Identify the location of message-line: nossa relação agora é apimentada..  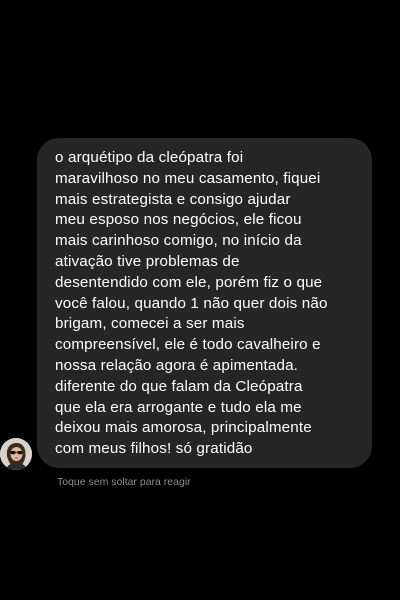
(177, 365).